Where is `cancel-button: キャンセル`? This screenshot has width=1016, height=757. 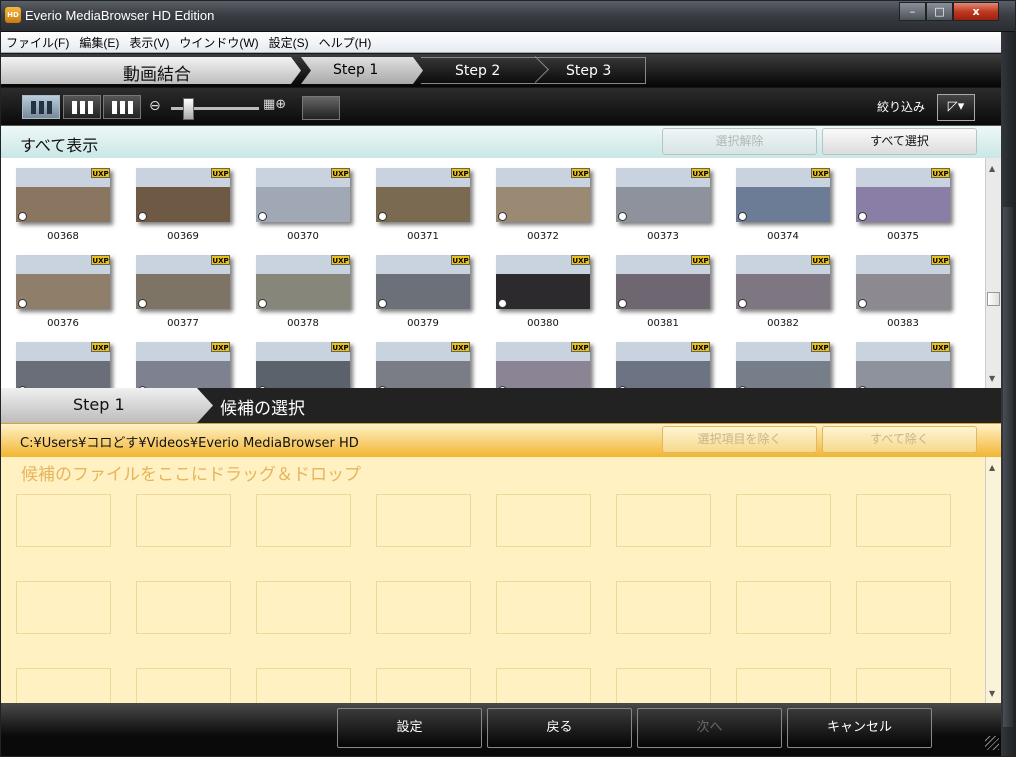 cancel-button: キャンセル is located at coordinates (859, 728).